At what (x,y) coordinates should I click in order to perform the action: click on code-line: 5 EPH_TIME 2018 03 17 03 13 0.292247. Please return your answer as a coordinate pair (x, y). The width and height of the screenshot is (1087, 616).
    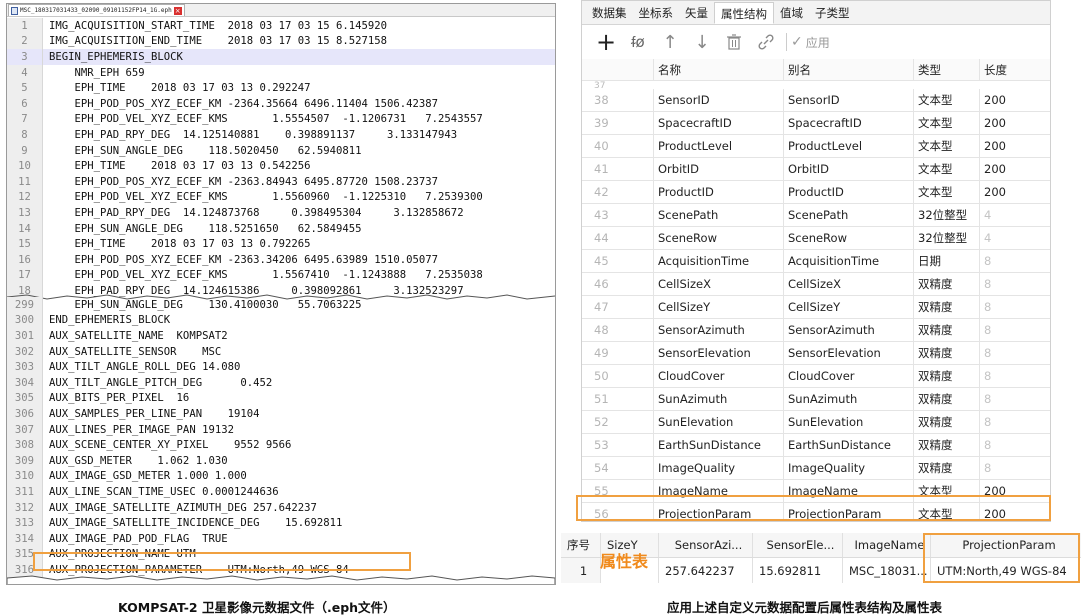
    Looking at the image, I should click on (281, 88).